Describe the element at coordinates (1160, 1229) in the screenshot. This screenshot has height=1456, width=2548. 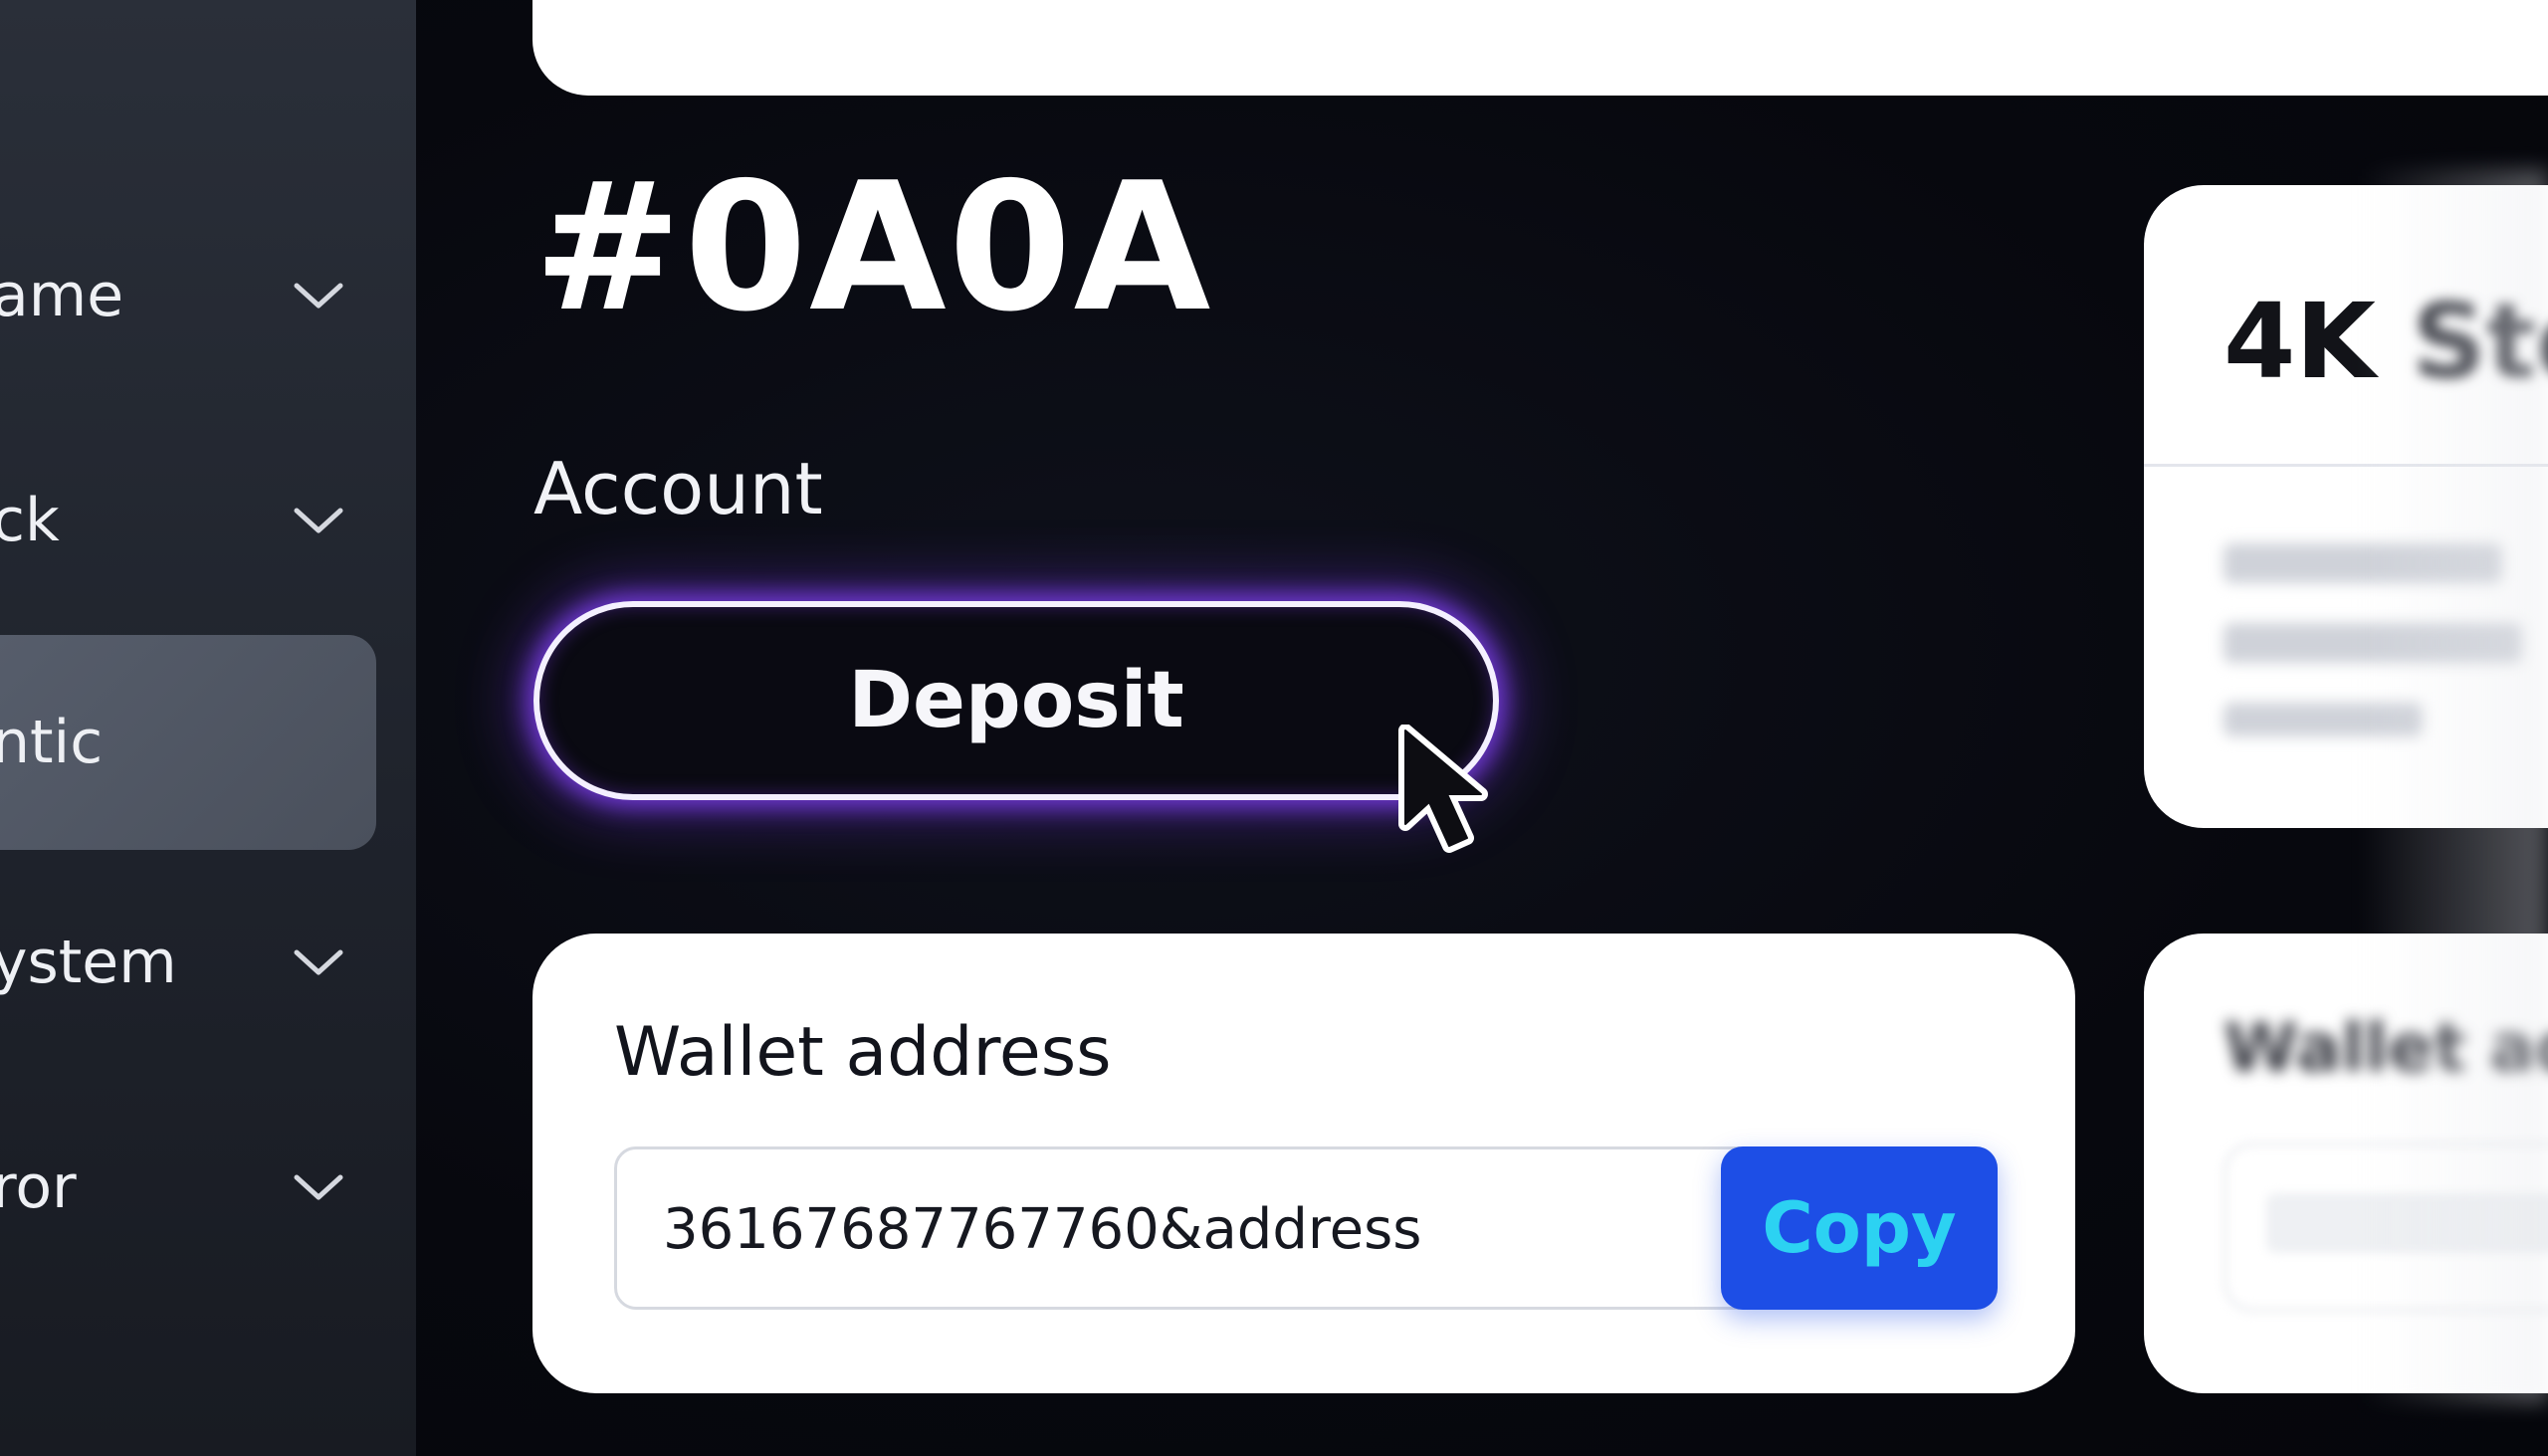
I see `wallet-address-input` at that location.